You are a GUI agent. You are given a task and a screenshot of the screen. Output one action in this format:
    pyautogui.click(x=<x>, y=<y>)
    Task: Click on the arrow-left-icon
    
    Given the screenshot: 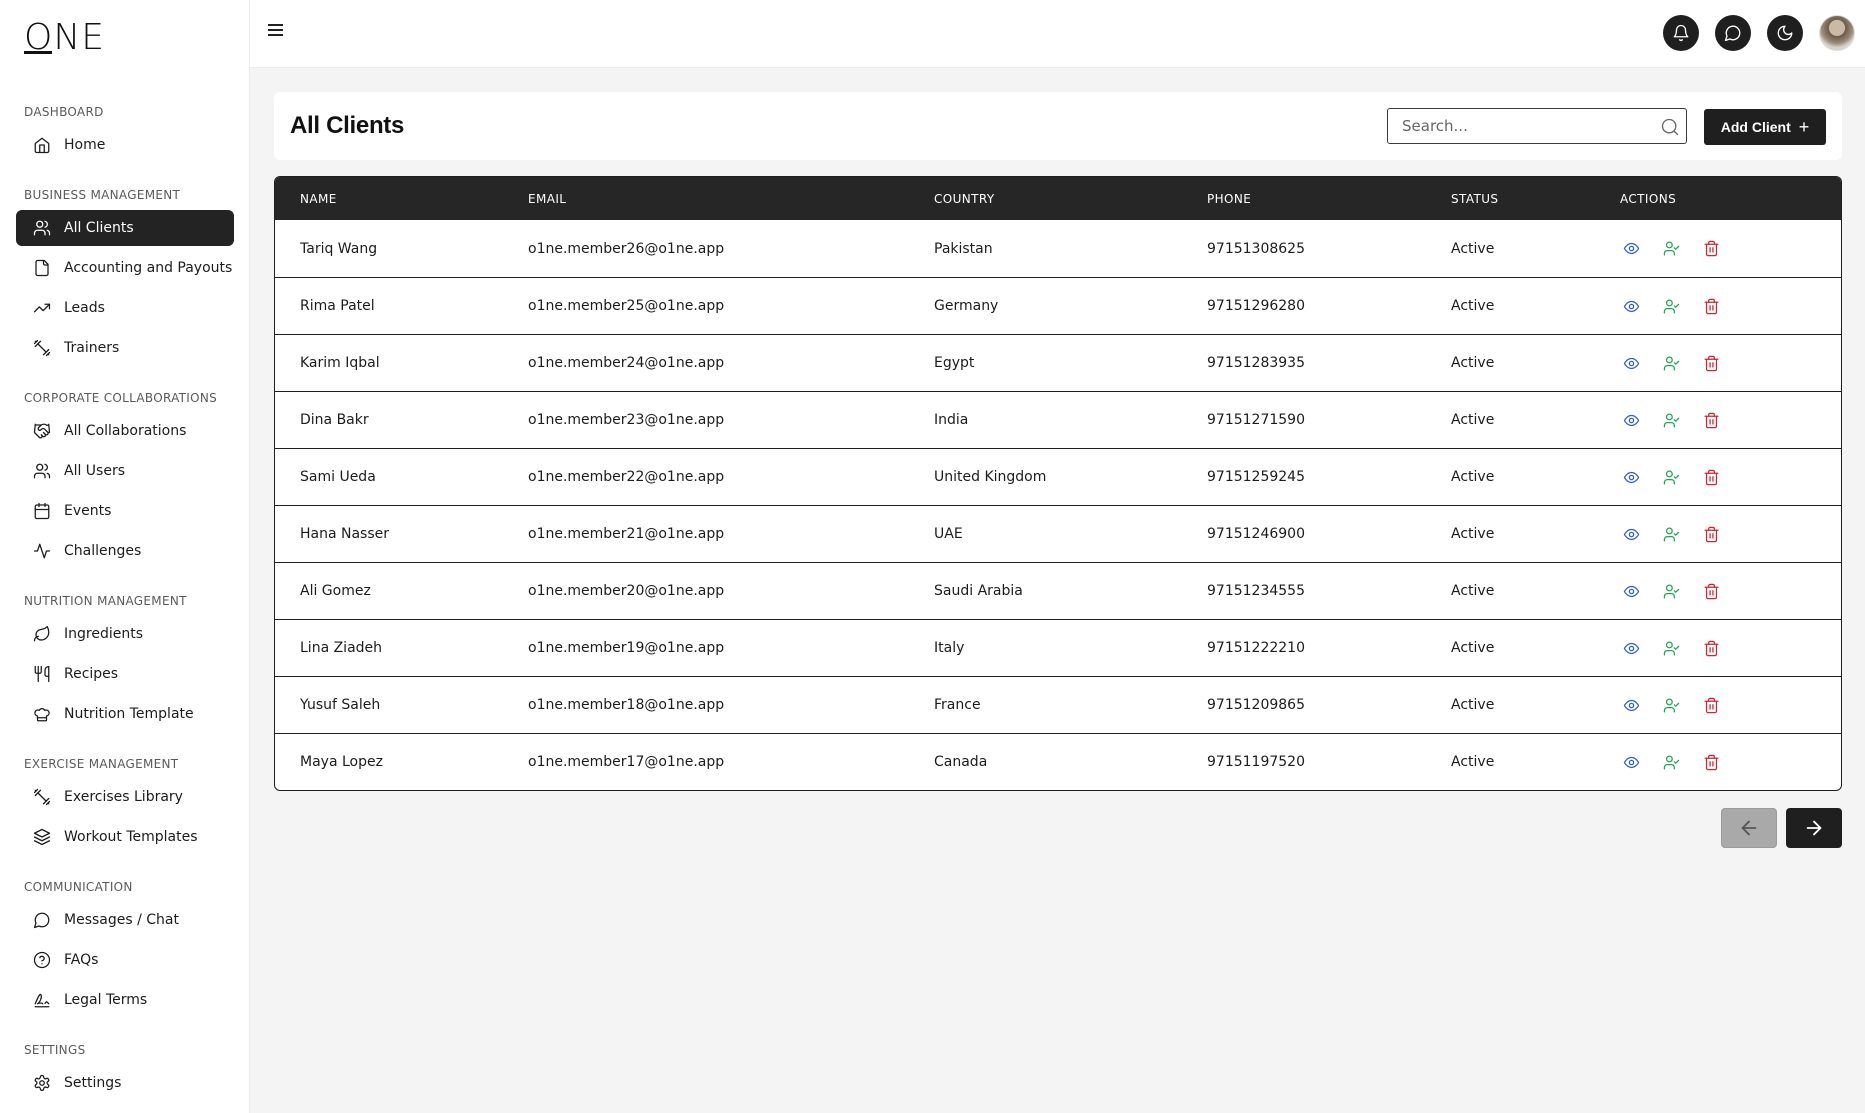 What is the action you would take?
    pyautogui.click(x=1749, y=828)
    